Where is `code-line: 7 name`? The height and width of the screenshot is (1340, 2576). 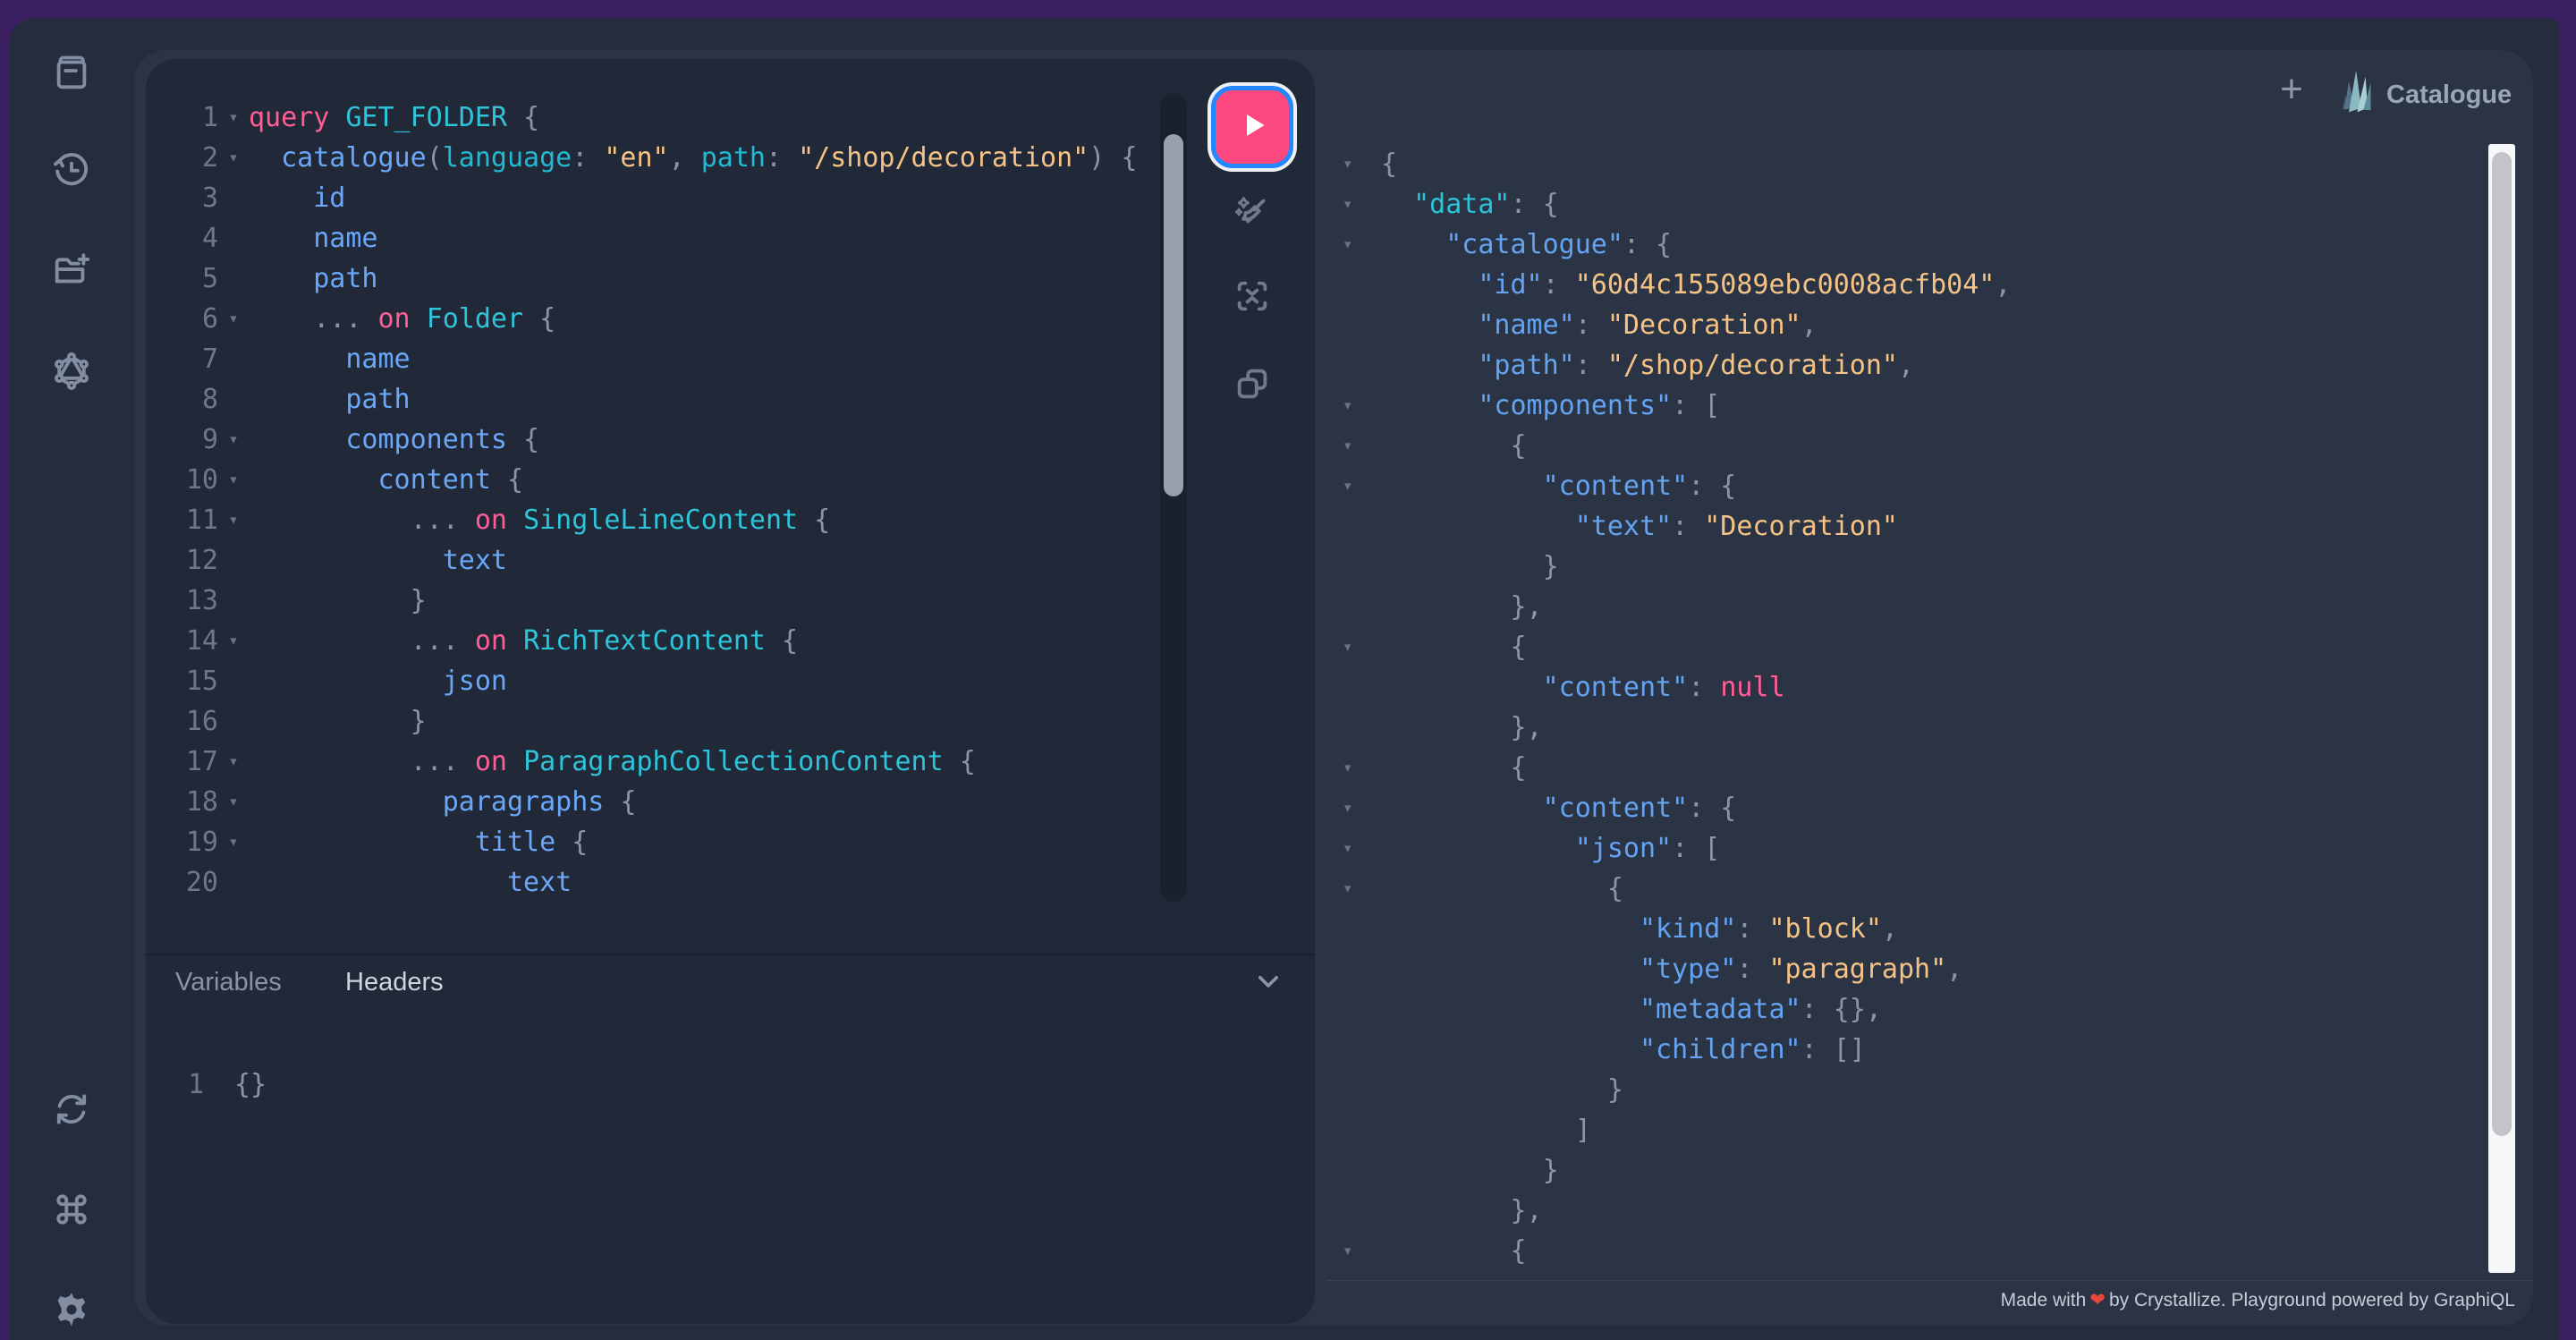
code-line: 7 name is located at coordinates (647, 359).